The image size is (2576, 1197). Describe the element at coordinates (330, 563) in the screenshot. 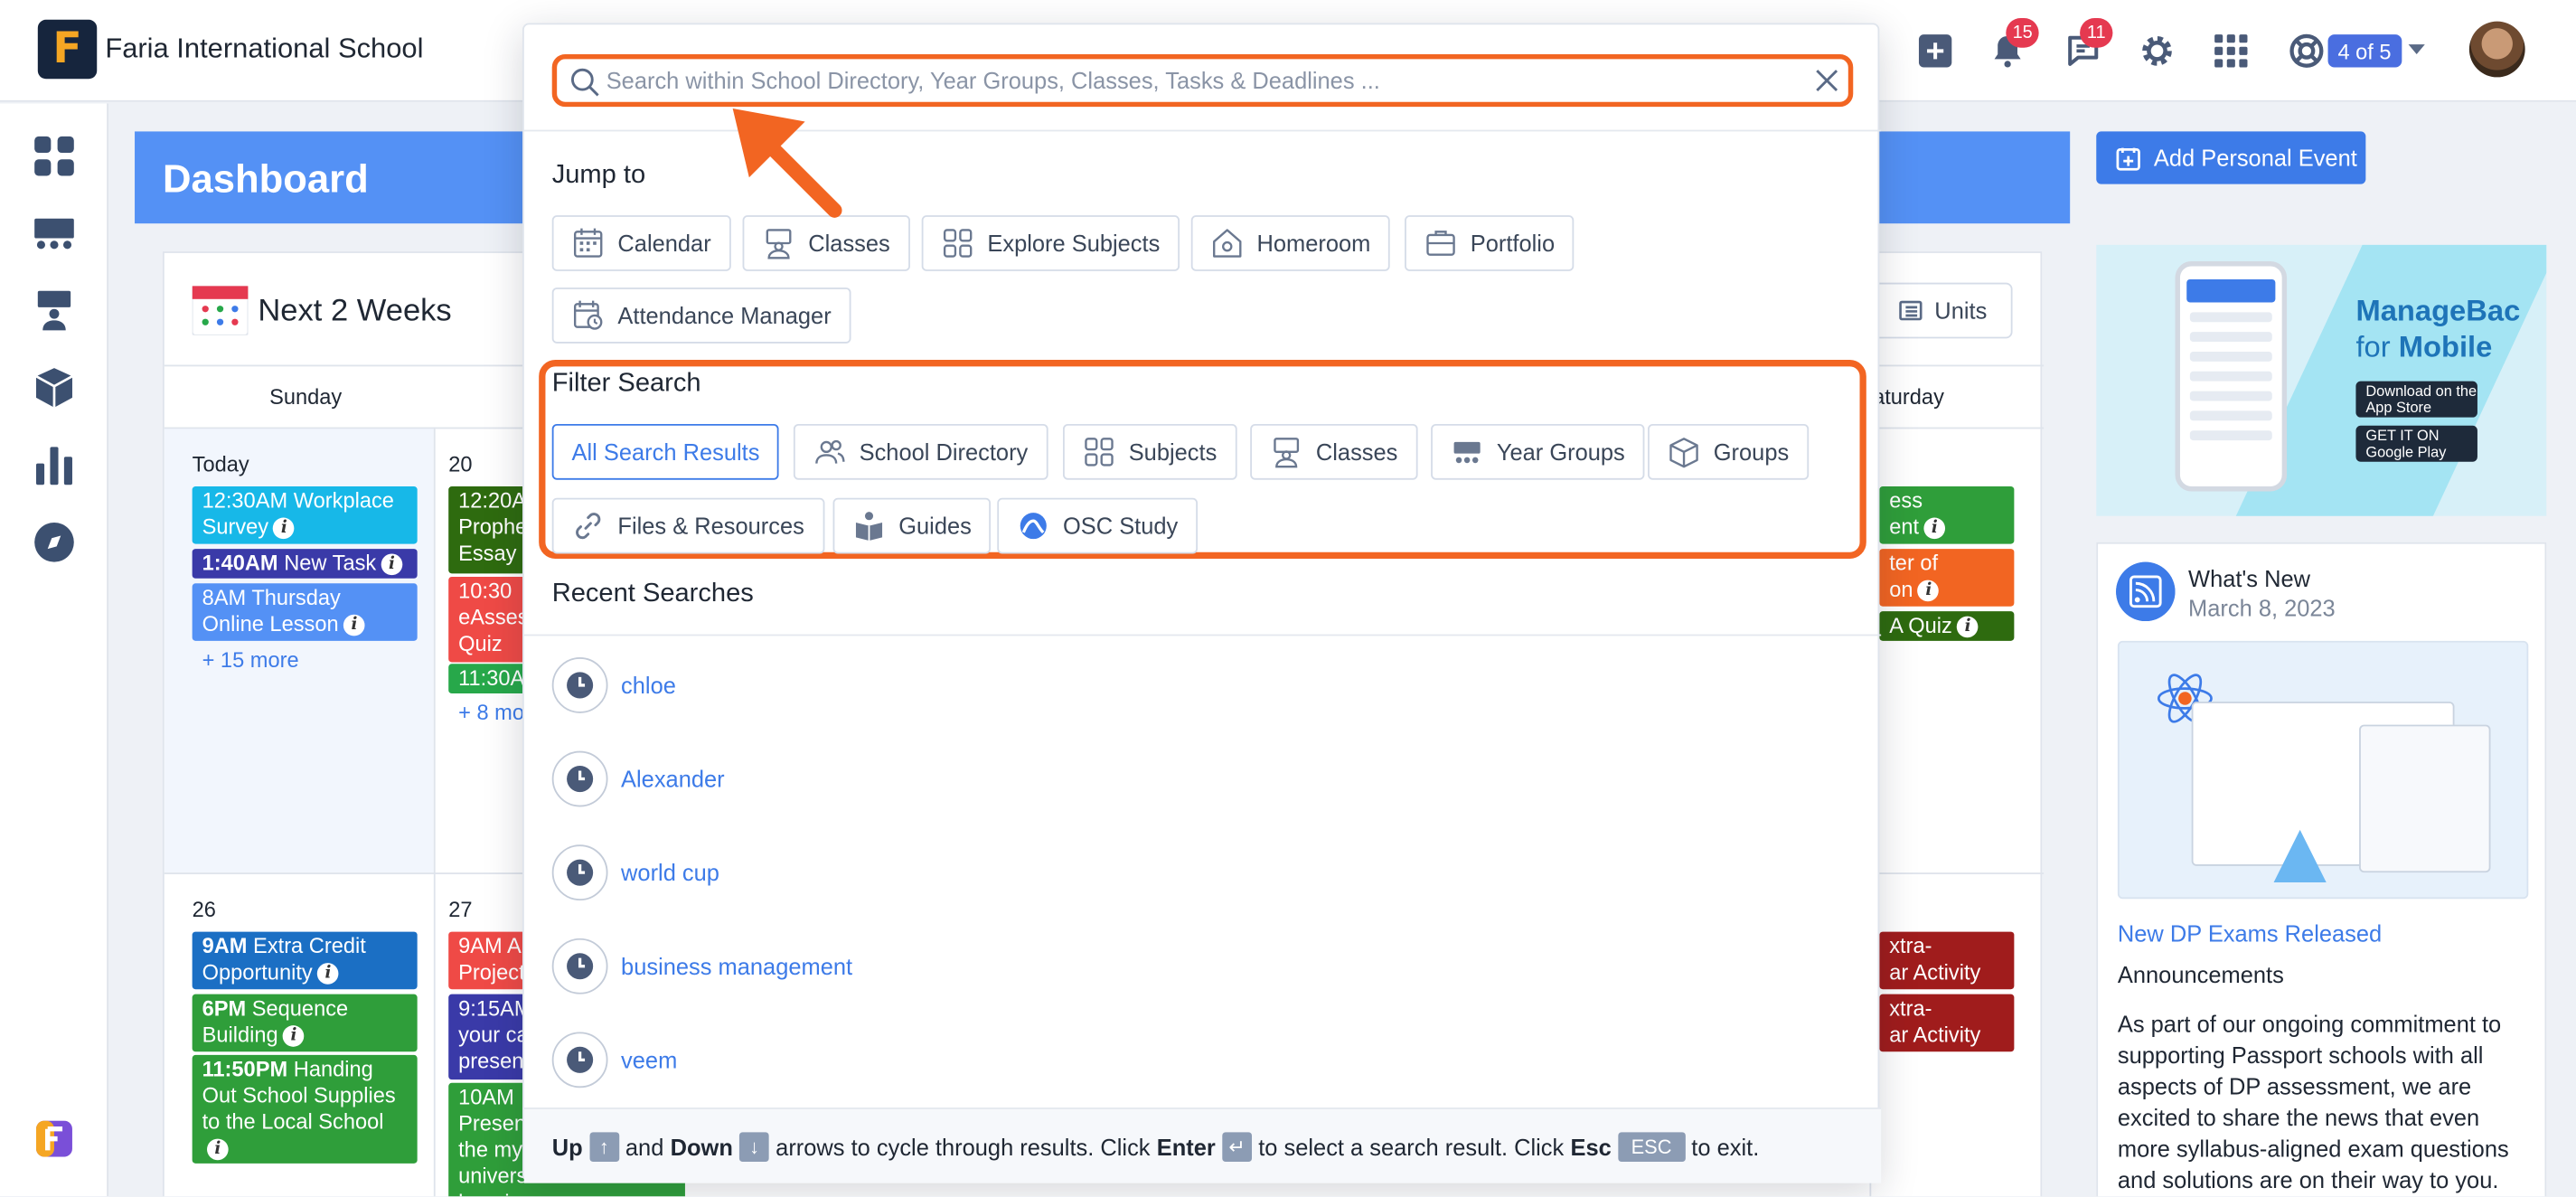

I see `event-title: New Task` at that location.